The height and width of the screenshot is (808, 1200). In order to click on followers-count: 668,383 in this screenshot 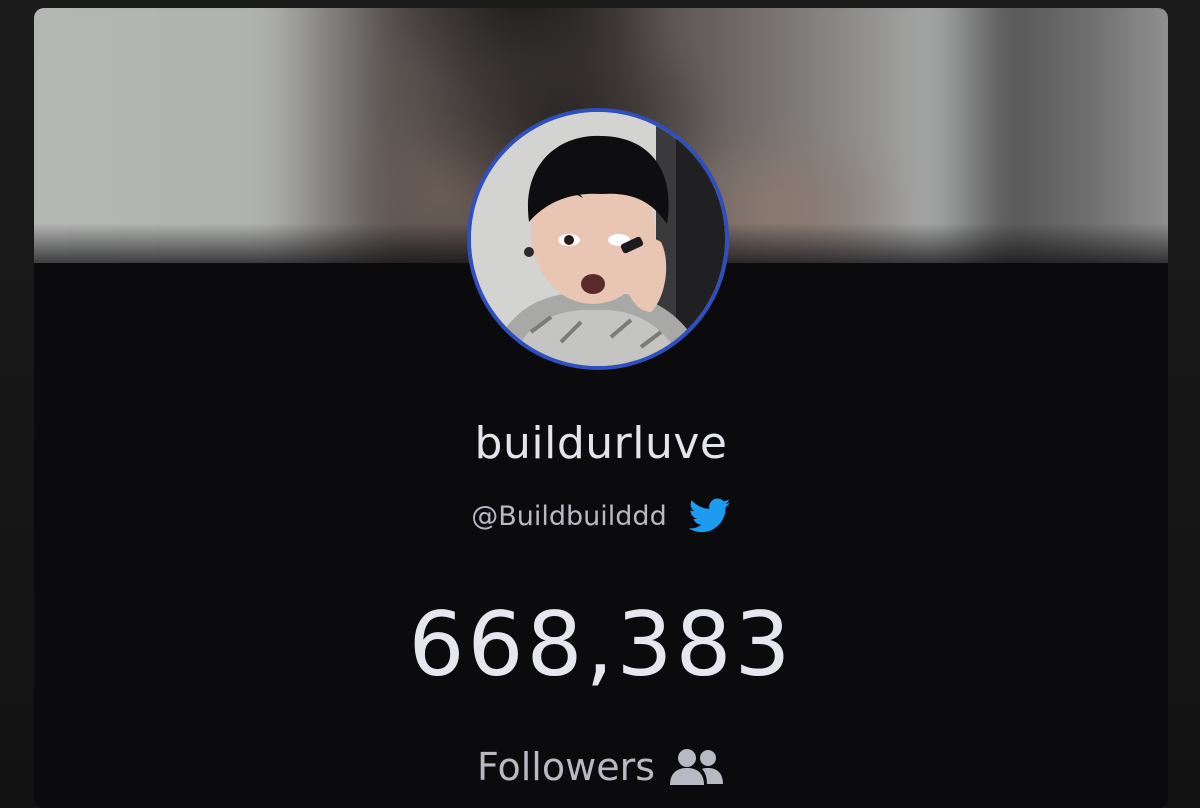, I will do `click(601, 644)`.